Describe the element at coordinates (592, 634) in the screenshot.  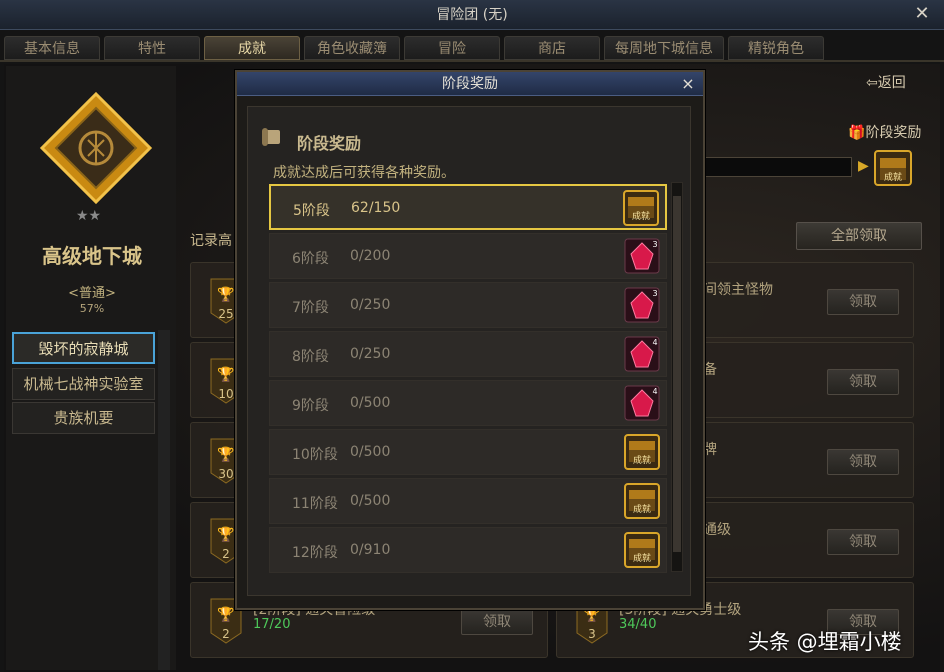
I see `badge-count: 3` at that location.